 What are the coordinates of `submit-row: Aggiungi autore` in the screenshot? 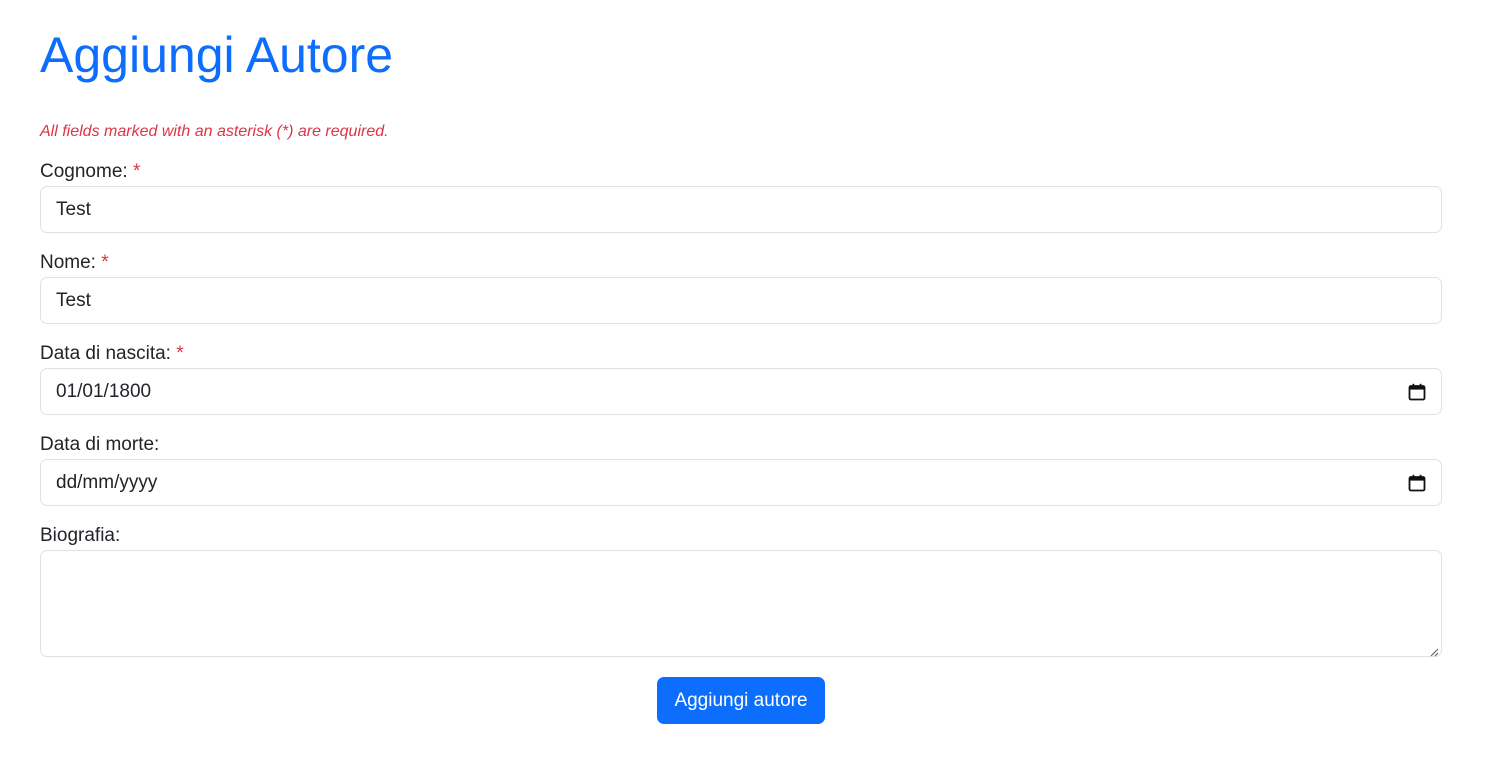 It's located at (741, 700).